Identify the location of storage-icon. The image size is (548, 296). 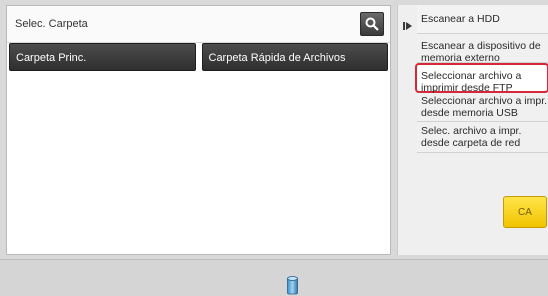
(292, 285).